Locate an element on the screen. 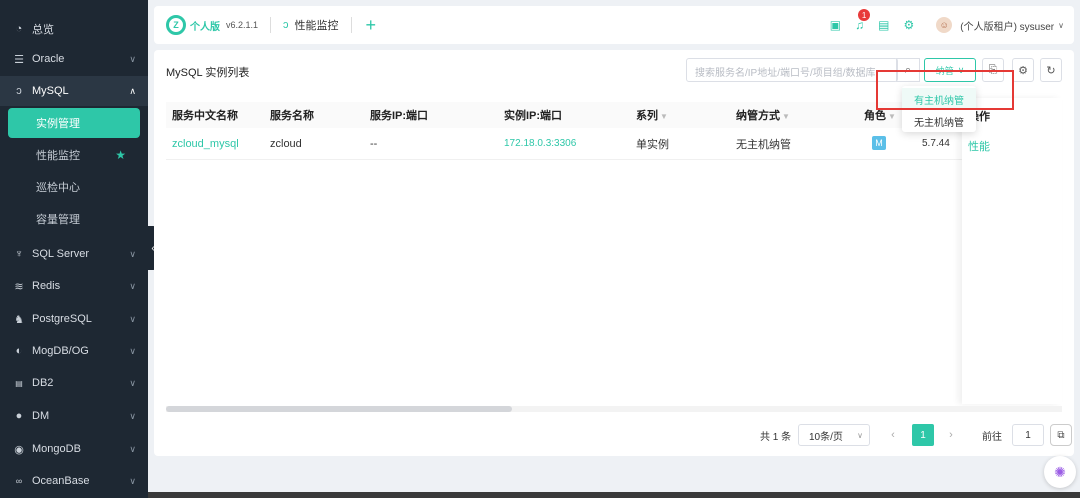 The height and width of the screenshot is (498, 1080). settings-button: ⚙ is located at coordinates (1023, 70).